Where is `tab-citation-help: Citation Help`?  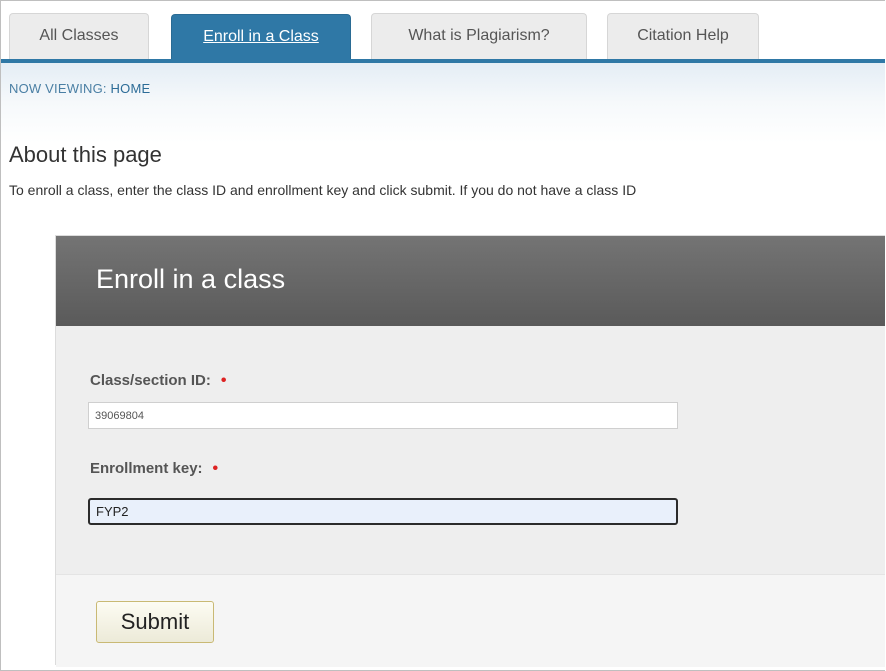 tab-citation-help: Citation Help is located at coordinates (683, 36).